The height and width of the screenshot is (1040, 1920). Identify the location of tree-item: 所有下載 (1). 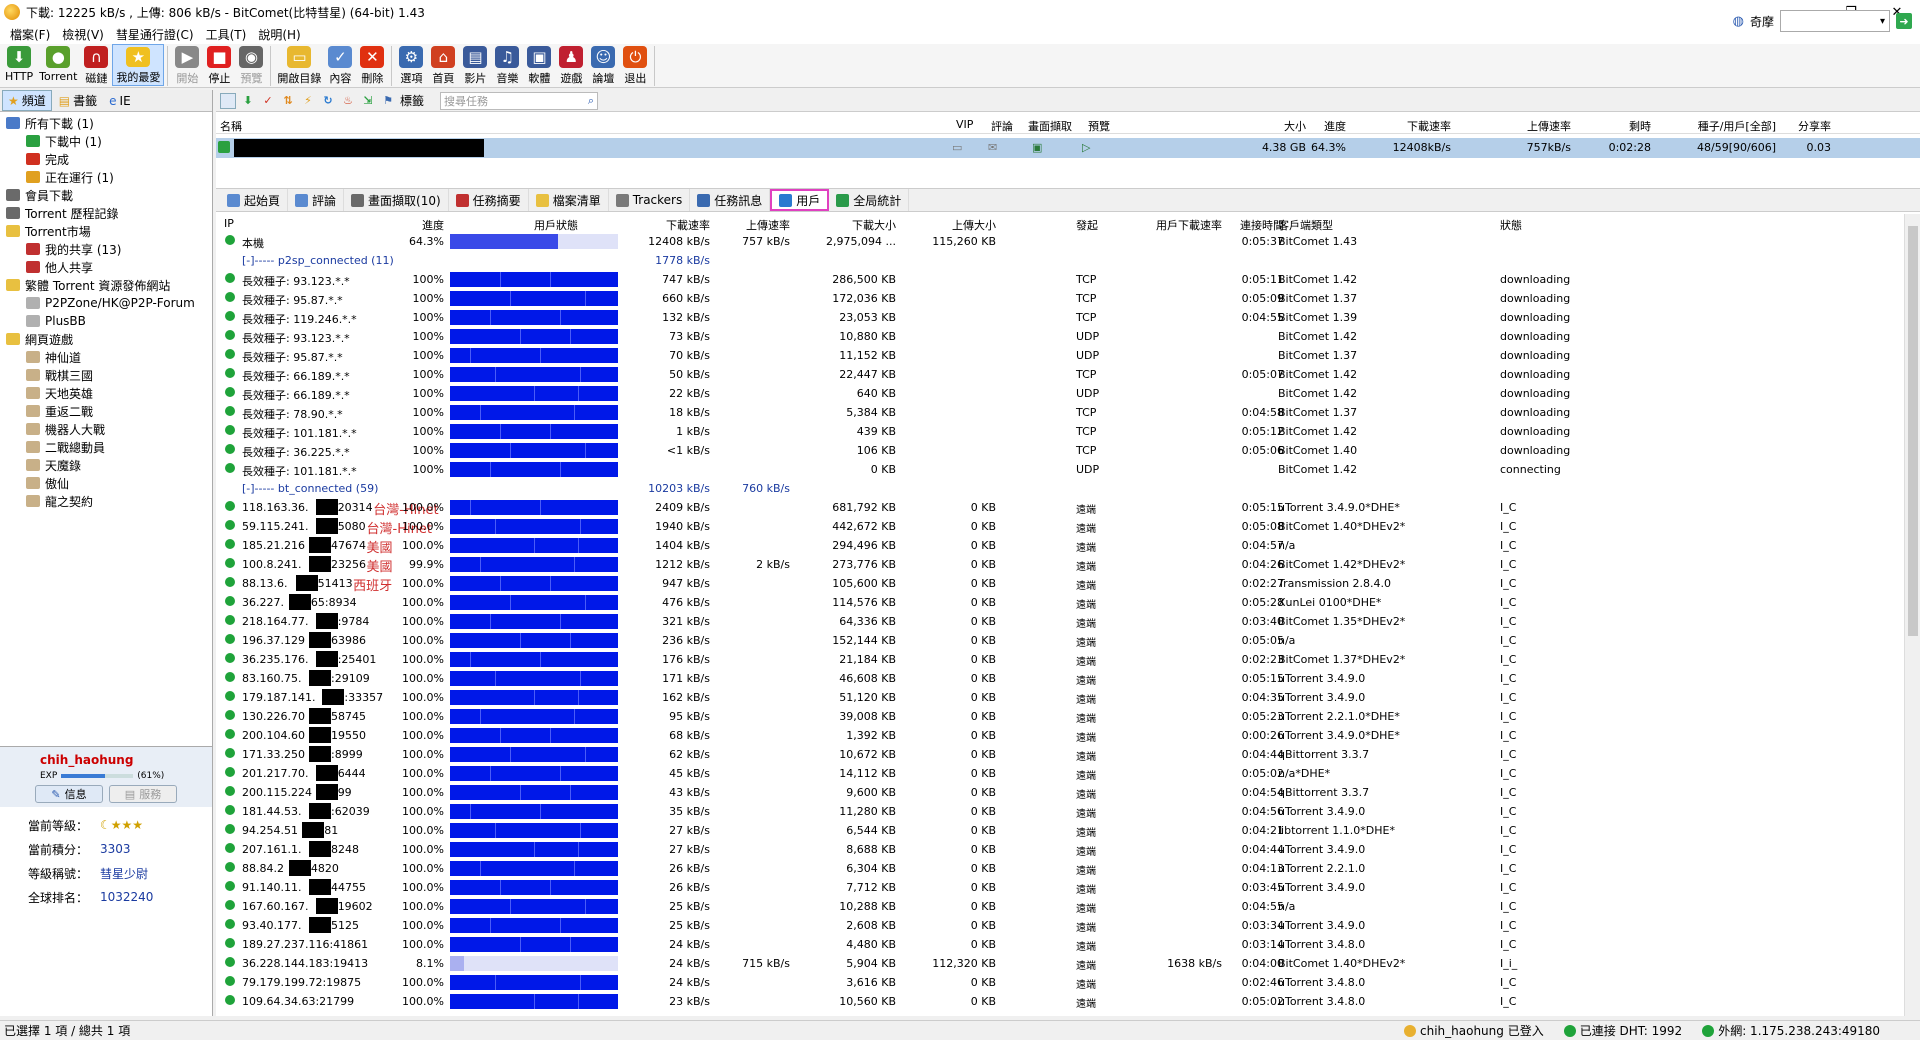
(106, 123).